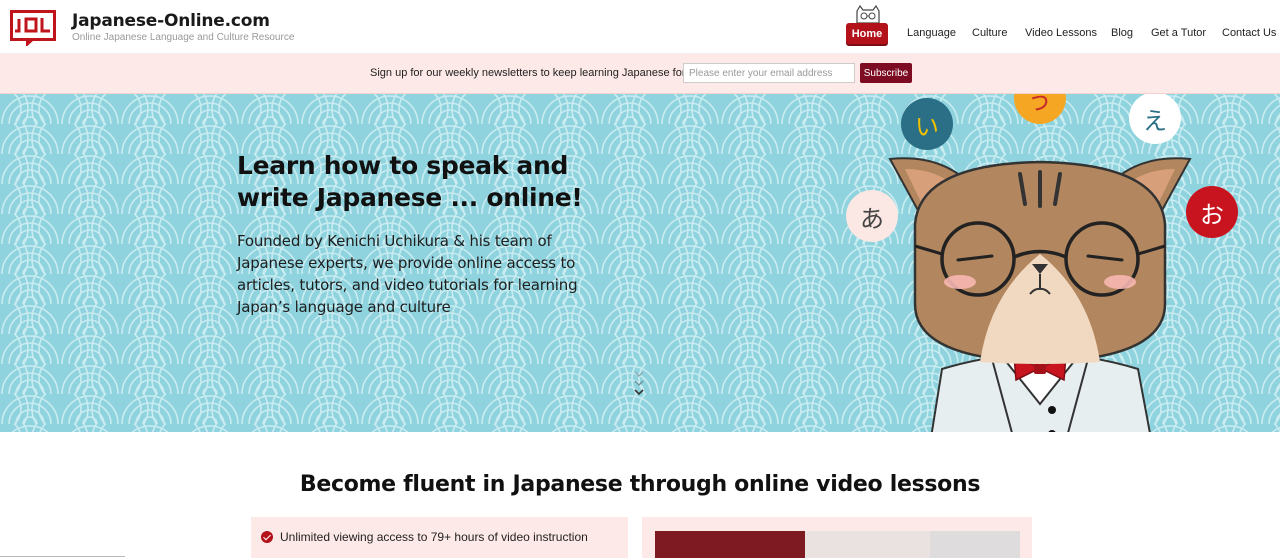 Image resolution: width=1280 pixels, height=558 pixels. I want to click on site-title: Japanese-Online.com, so click(171, 21).